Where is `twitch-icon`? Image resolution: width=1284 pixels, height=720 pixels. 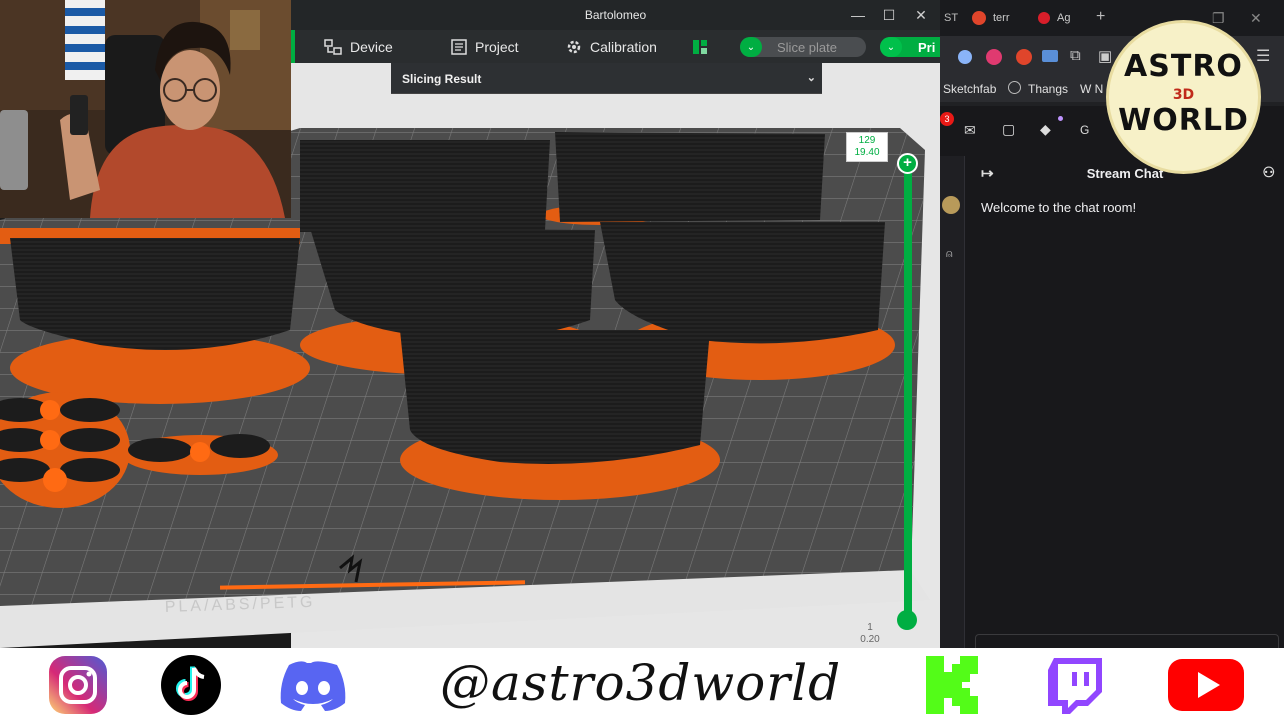 twitch-icon is located at coordinates (1075, 685).